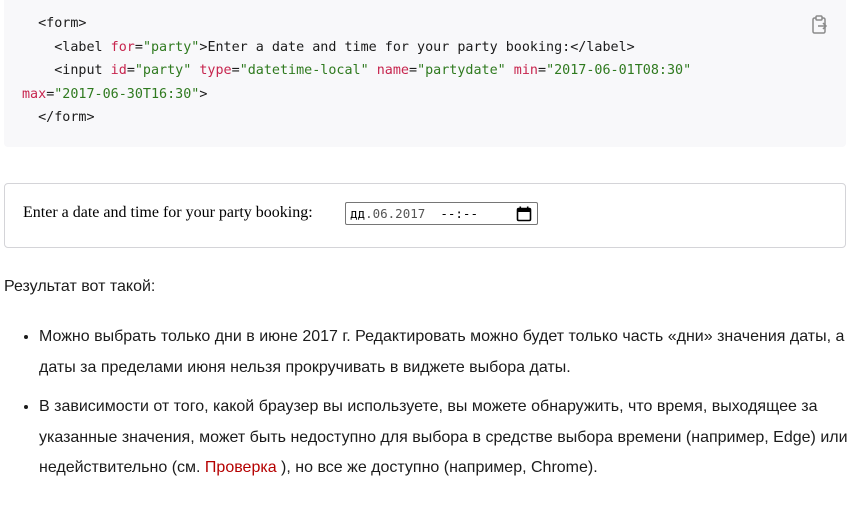  Describe the element at coordinates (459, 213) in the screenshot. I see `time-segment: --:--` at that location.